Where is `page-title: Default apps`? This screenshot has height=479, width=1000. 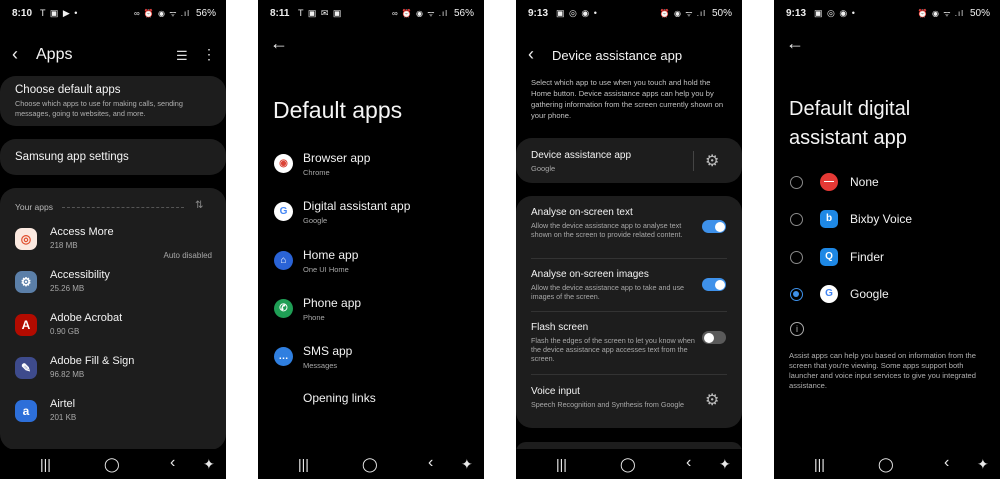
page-title: Default apps is located at coordinates (338, 110).